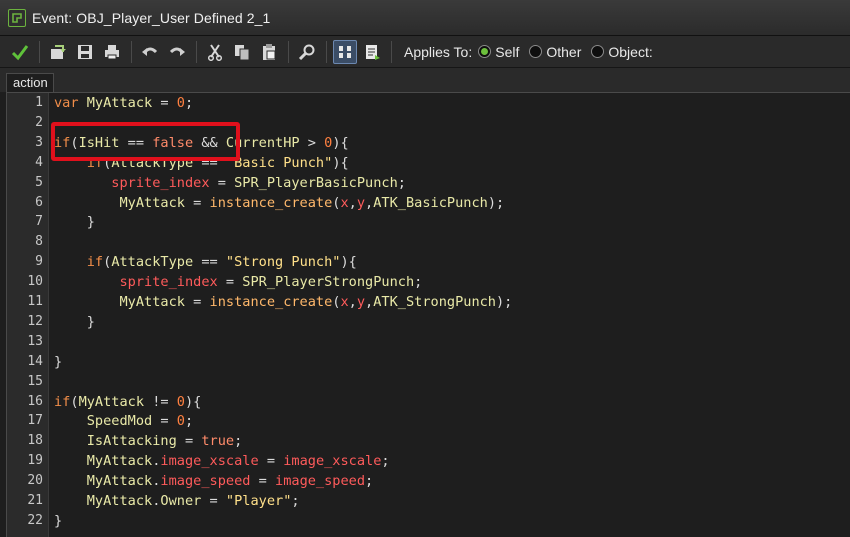 The height and width of the screenshot is (537, 850). What do you see at coordinates (213, 481) in the screenshot?
I see `code-line: MyAttack.image_speed = image_speed;` at bounding box center [213, 481].